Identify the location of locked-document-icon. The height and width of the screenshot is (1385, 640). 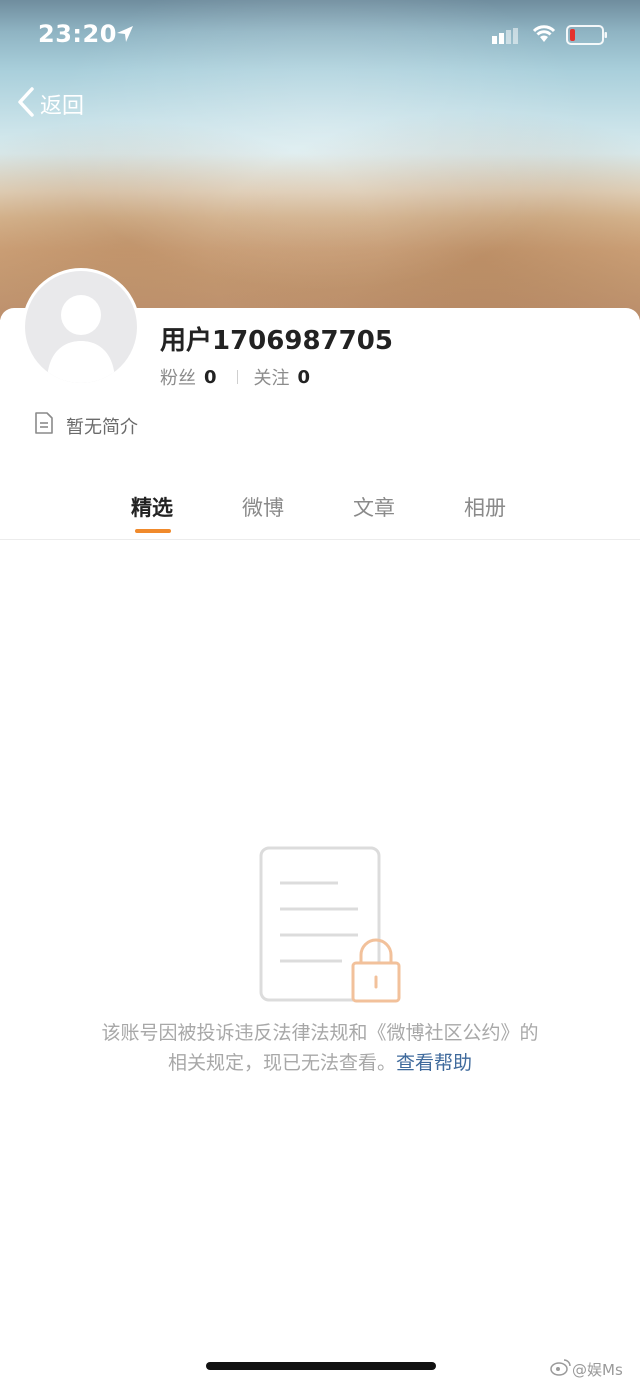
(331, 927).